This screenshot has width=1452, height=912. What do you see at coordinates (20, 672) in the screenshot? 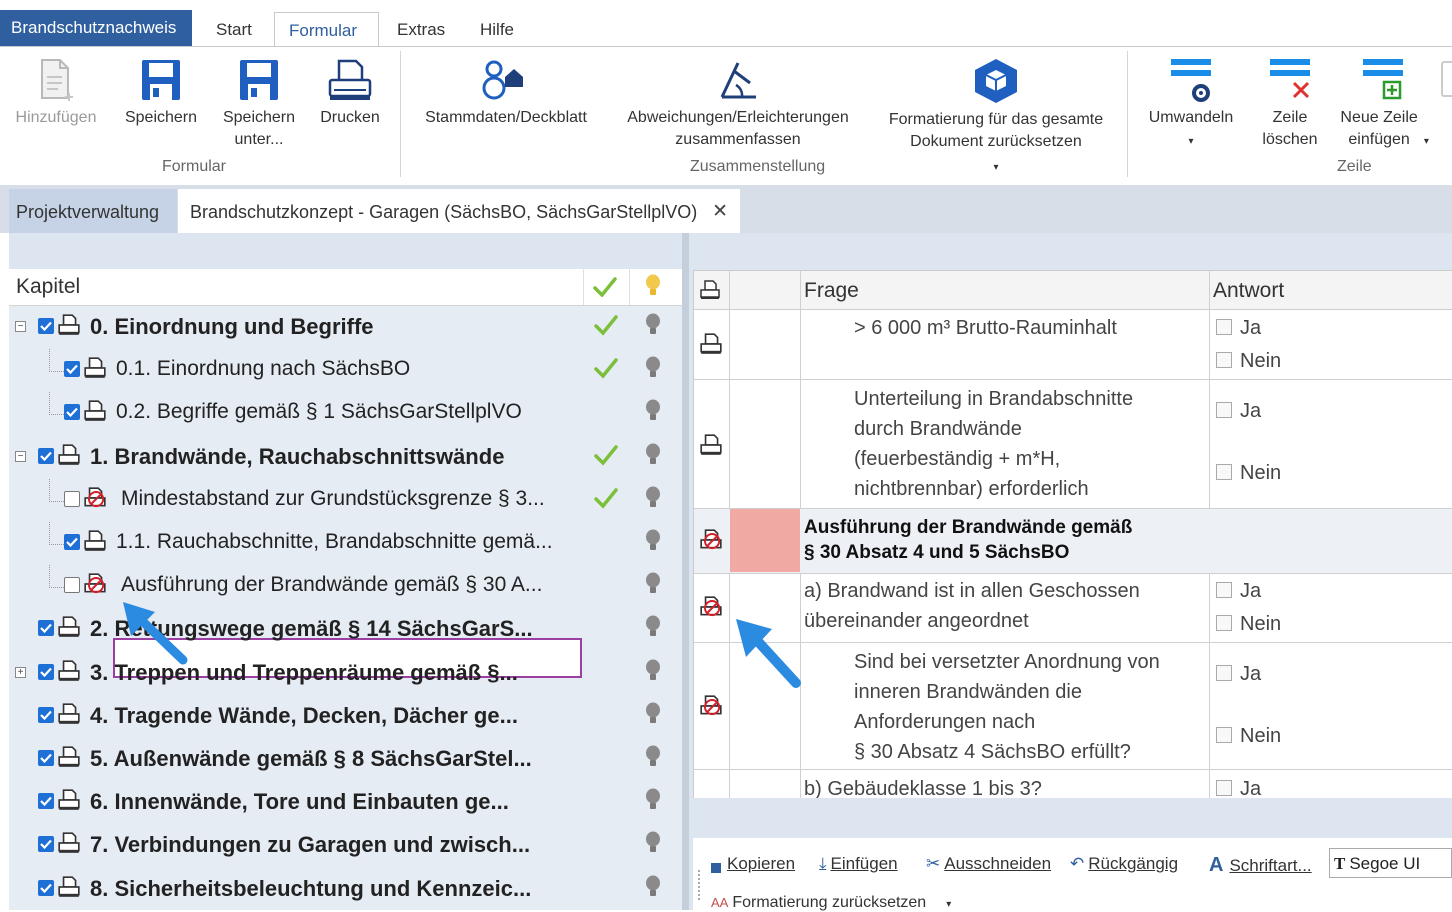
I see `expand-icon: +` at bounding box center [20, 672].